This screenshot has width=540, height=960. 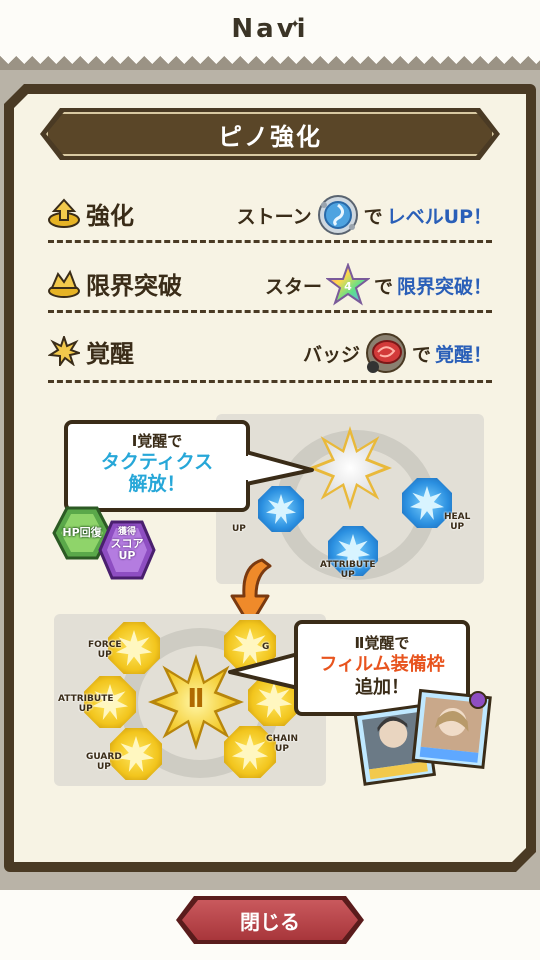 What do you see at coordinates (64, 213) in the screenshot?
I see `up-arrow-icon` at bounding box center [64, 213].